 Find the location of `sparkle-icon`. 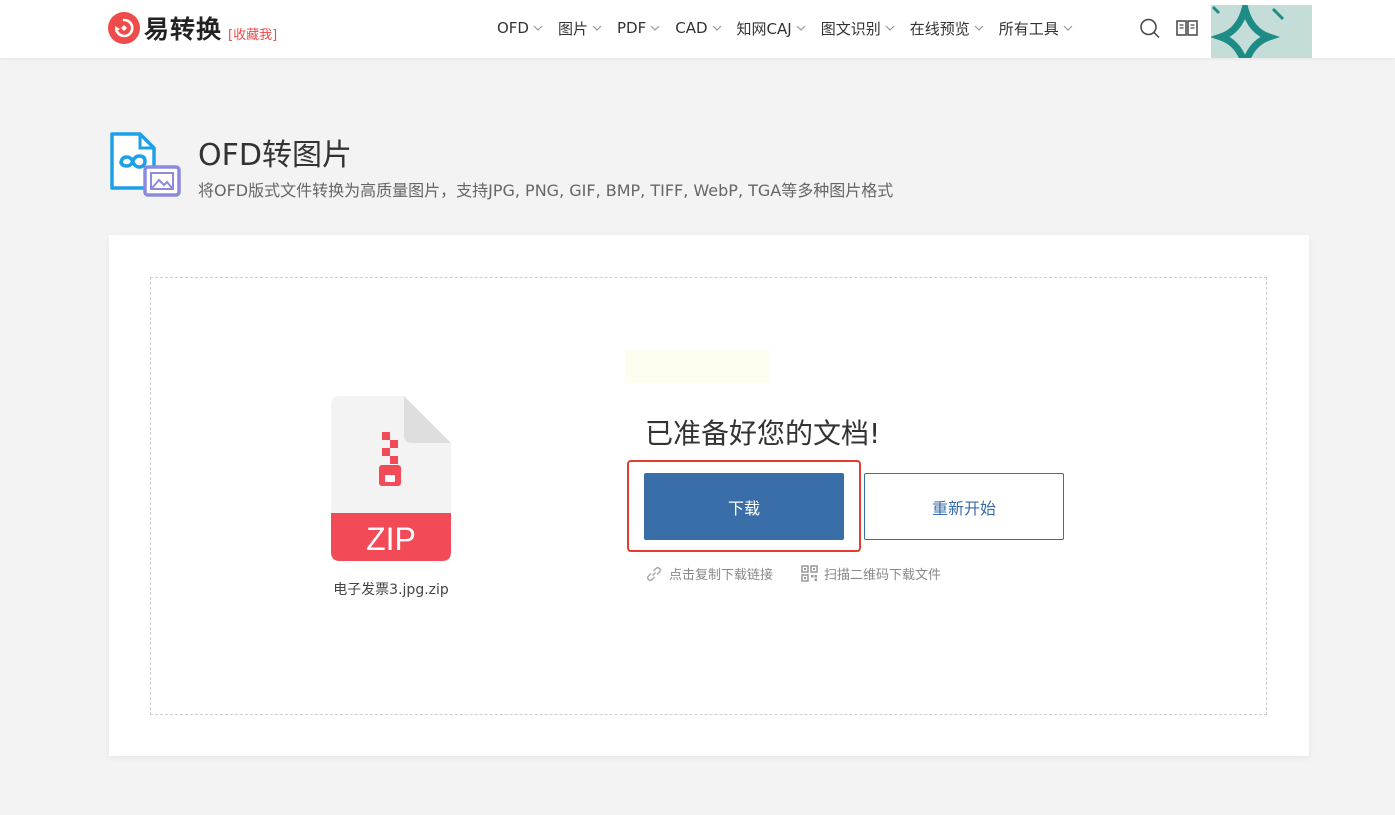

sparkle-icon is located at coordinates (1248, 31).